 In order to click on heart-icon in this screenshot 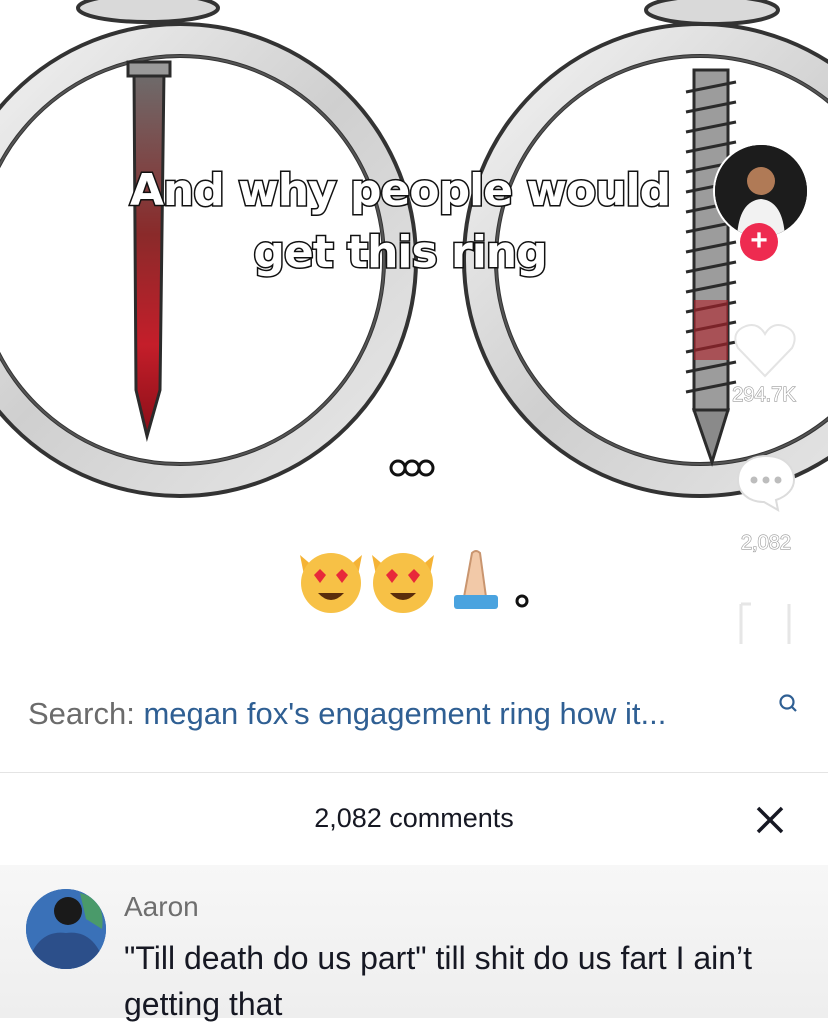, I will do `click(765, 350)`.